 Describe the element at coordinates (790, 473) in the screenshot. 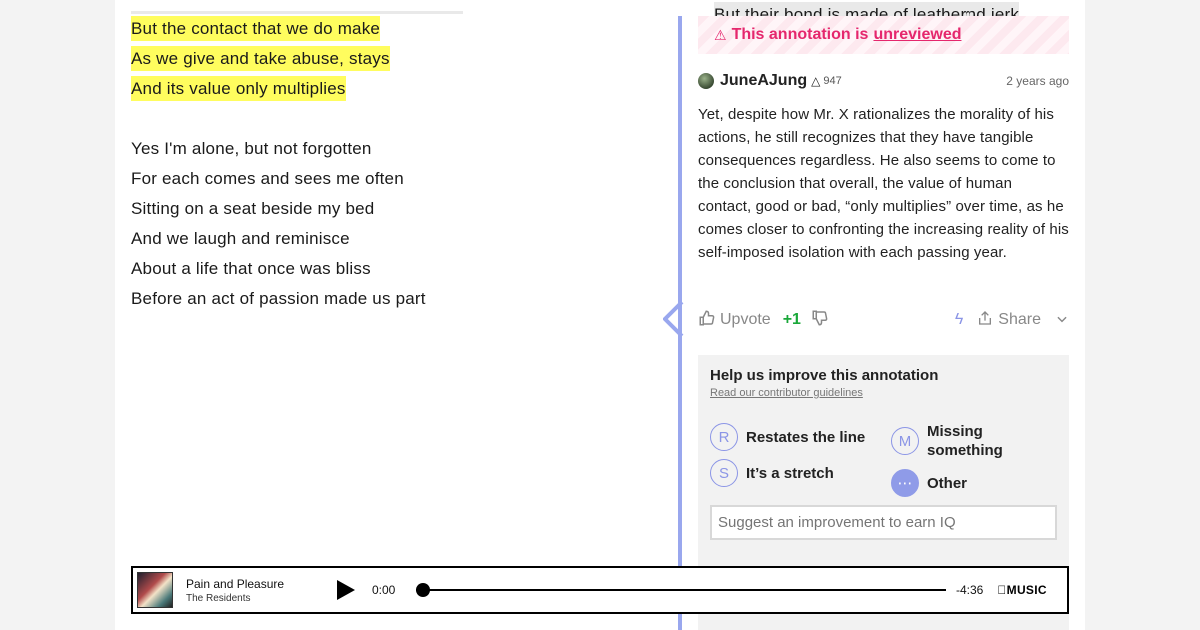

I see `option-label: It’s a stretch` at that location.